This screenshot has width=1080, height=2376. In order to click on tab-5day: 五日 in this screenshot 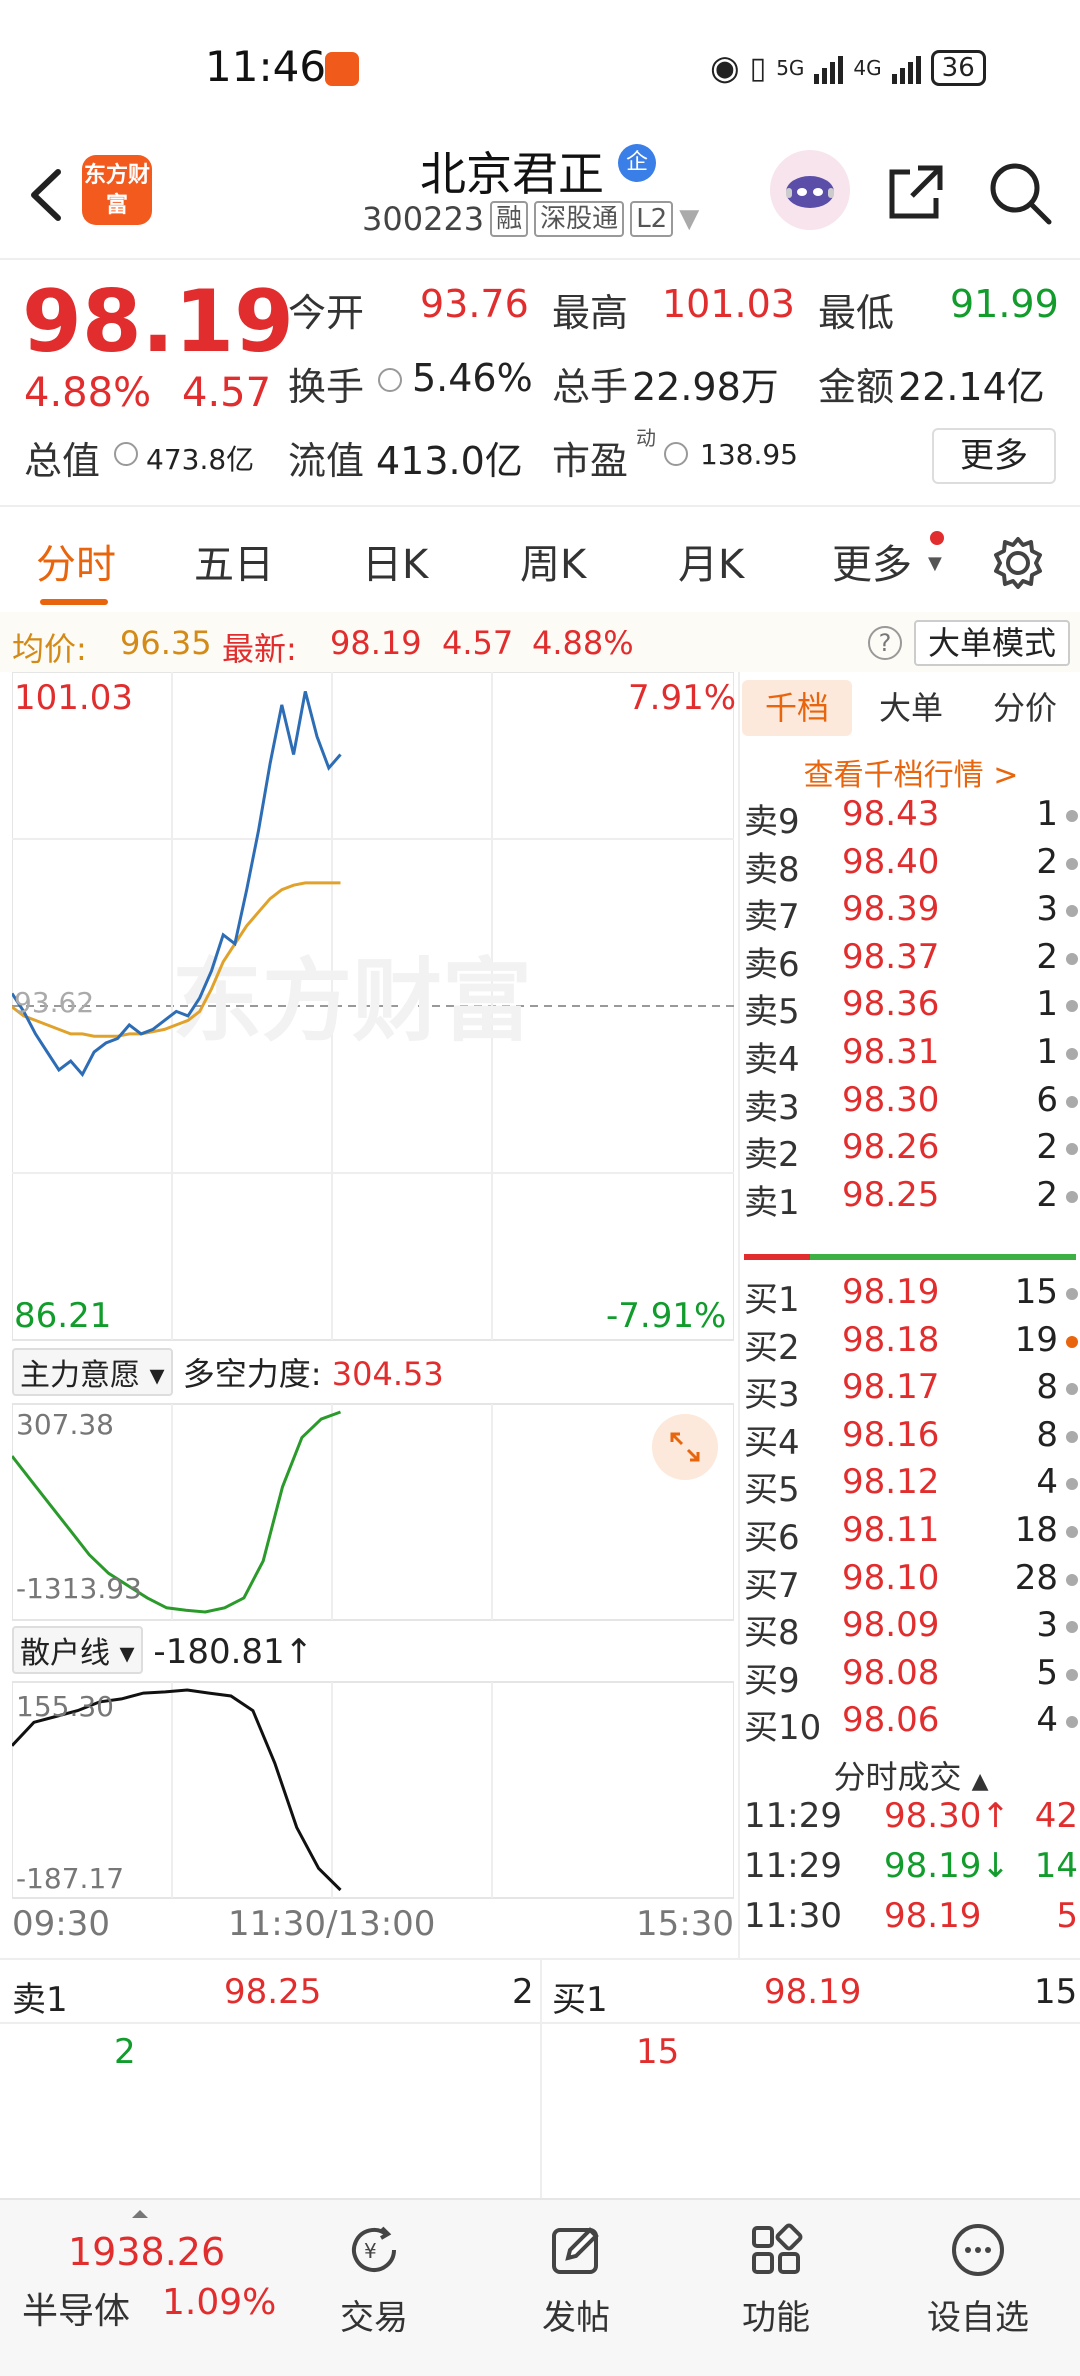, I will do `click(234, 561)`.